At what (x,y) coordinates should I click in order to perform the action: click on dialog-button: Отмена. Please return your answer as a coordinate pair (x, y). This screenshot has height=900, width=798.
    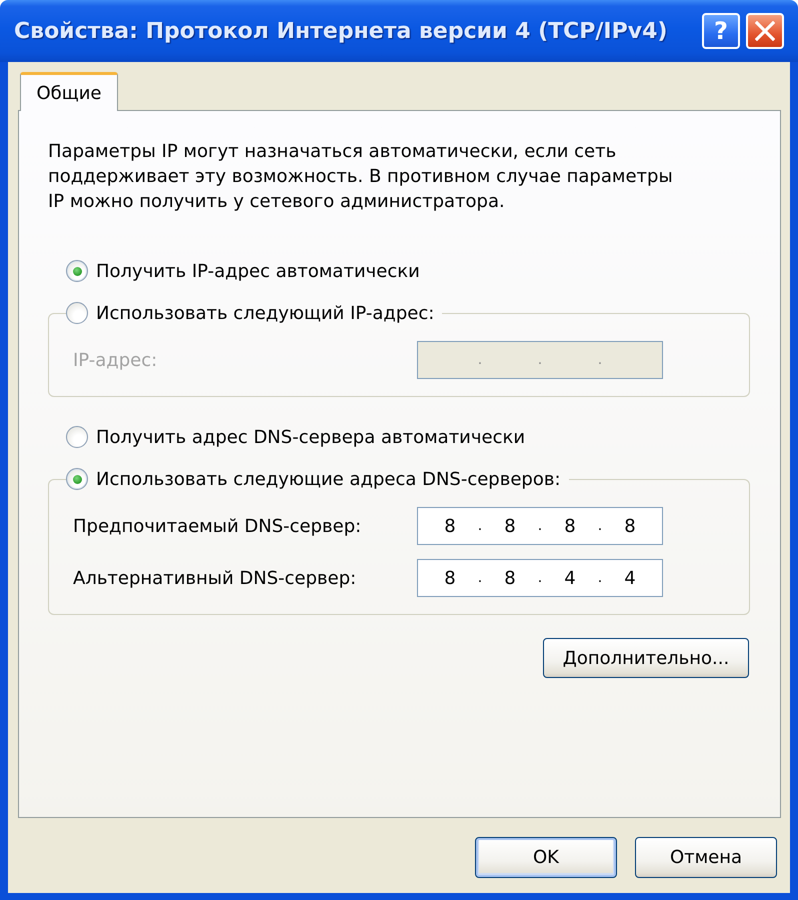
    Looking at the image, I should click on (706, 857).